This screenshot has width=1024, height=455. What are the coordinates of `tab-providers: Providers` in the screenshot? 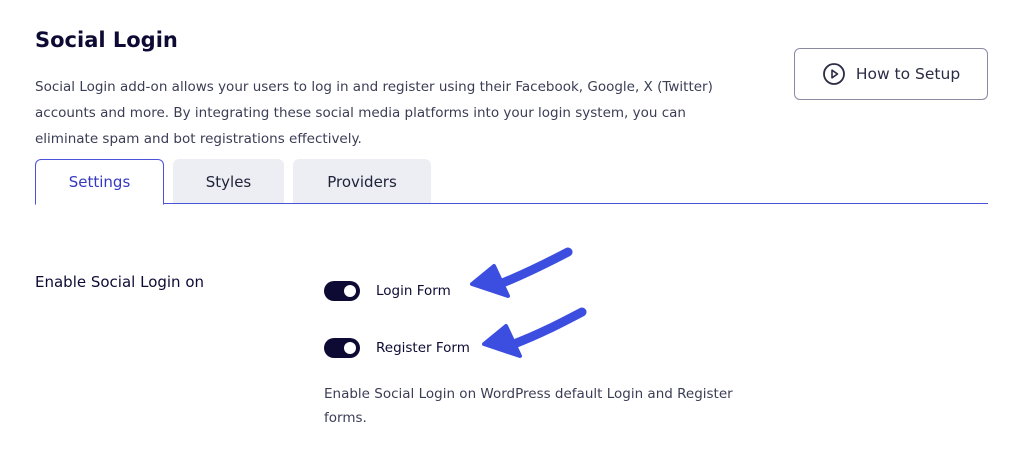 It's located at (362, 181).